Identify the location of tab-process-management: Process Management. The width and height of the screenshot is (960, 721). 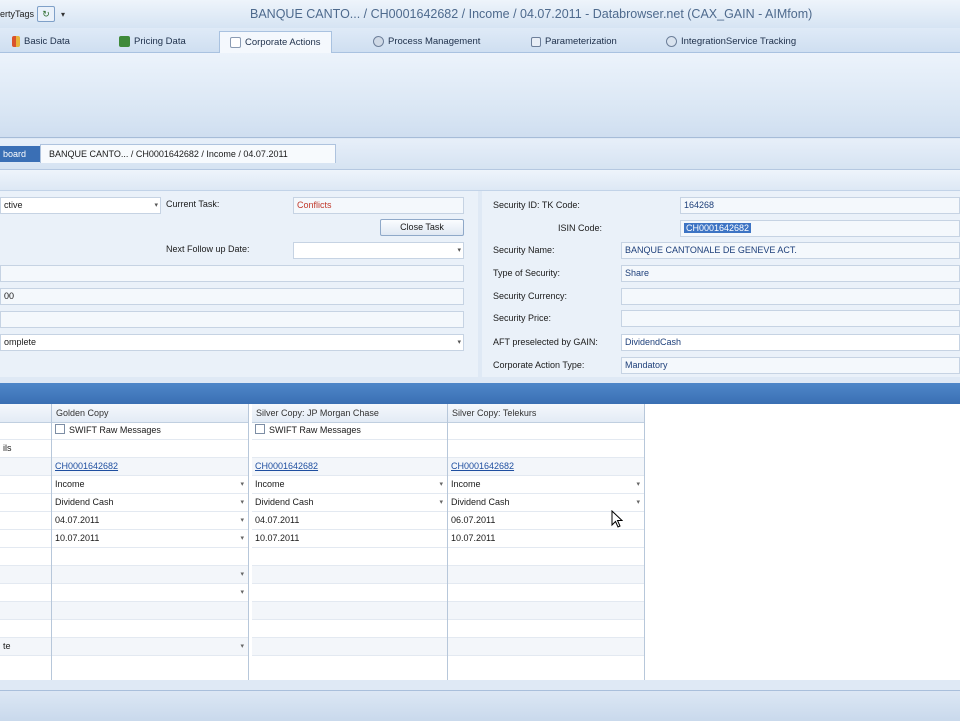
(426, 41).